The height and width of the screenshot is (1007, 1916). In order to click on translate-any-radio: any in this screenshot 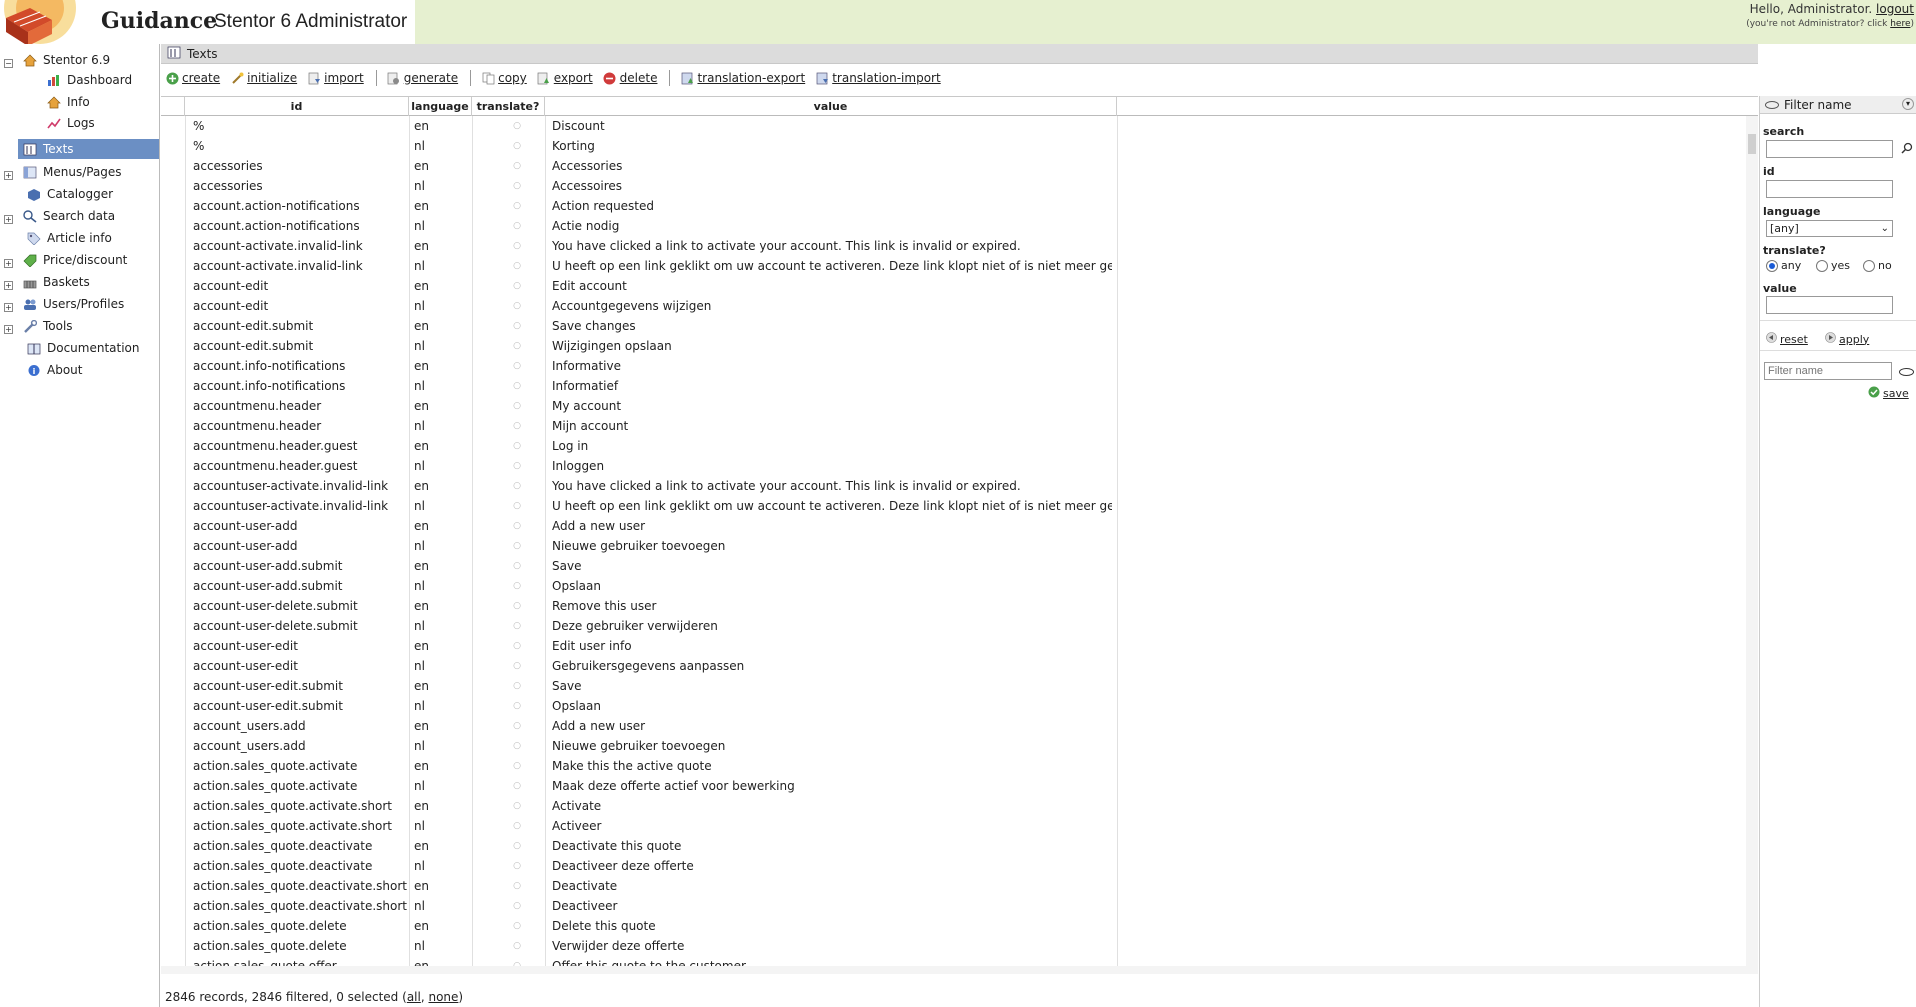, I will do `click(1783, 265)`.